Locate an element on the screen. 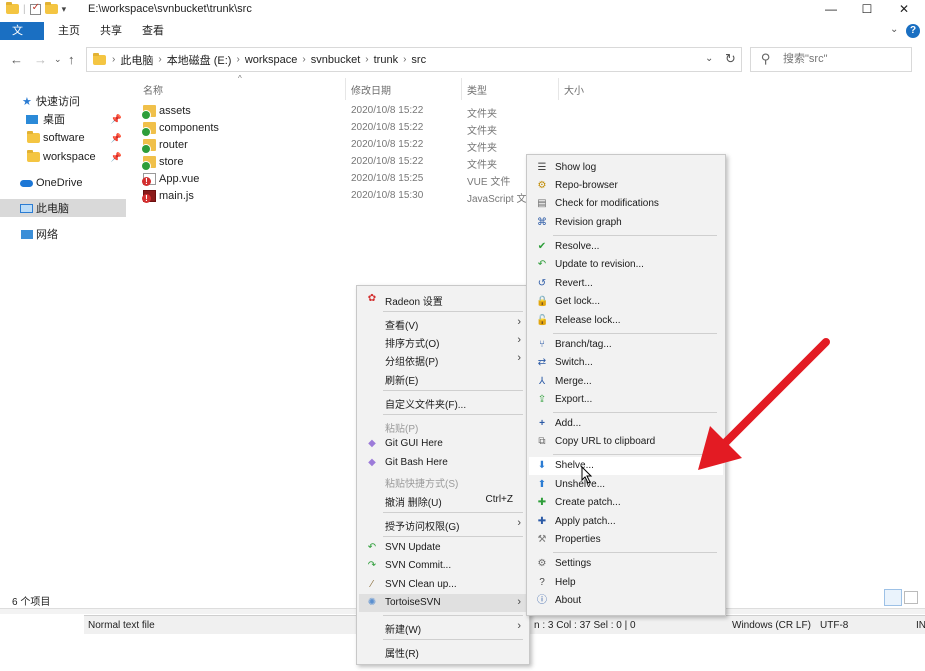 The width and height of the screenshot is (925, 671). file-name: assets is located at coordinates (175, 111).